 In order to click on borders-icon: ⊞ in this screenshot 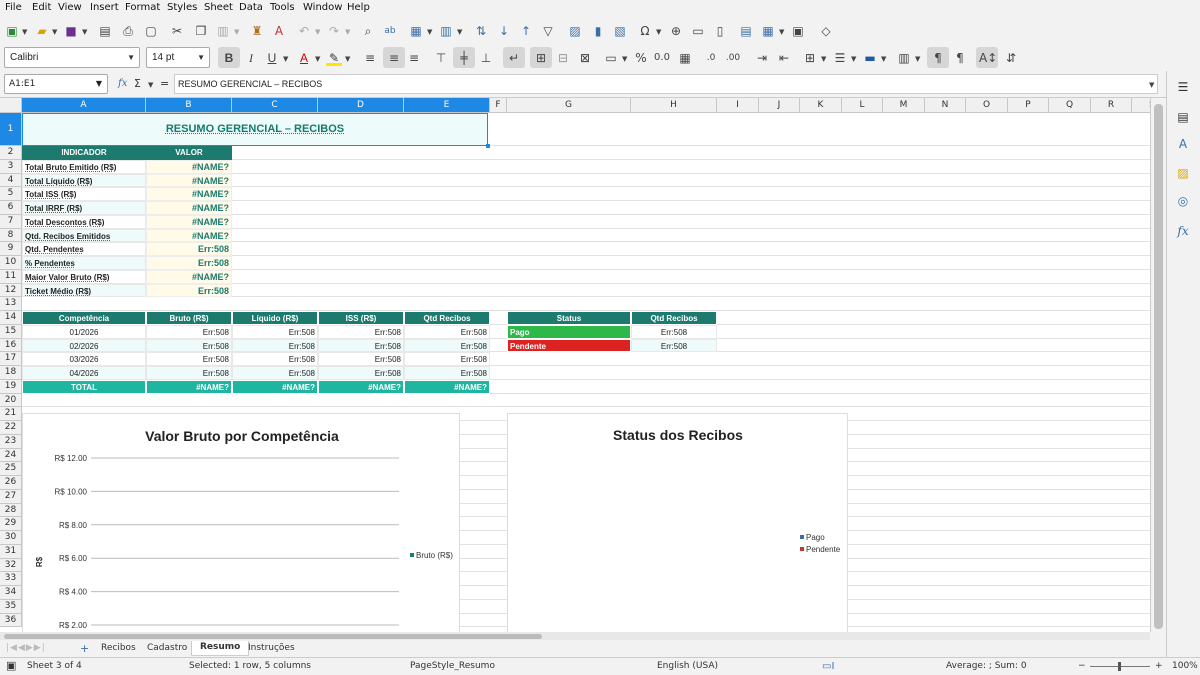, I will do `click(810, 58)`.